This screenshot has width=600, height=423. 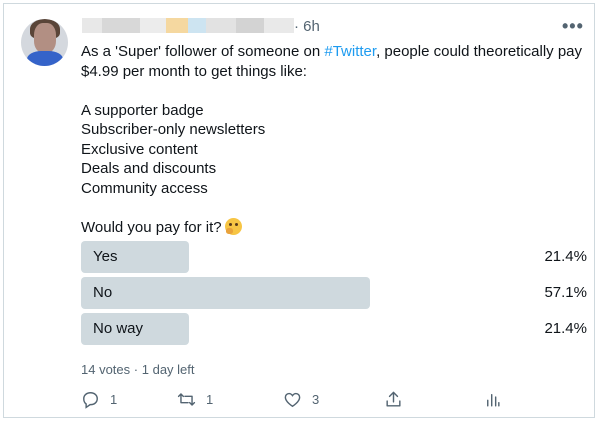 I want to click on poll-percent-no: 57.1%, so click(x=565, y=292).